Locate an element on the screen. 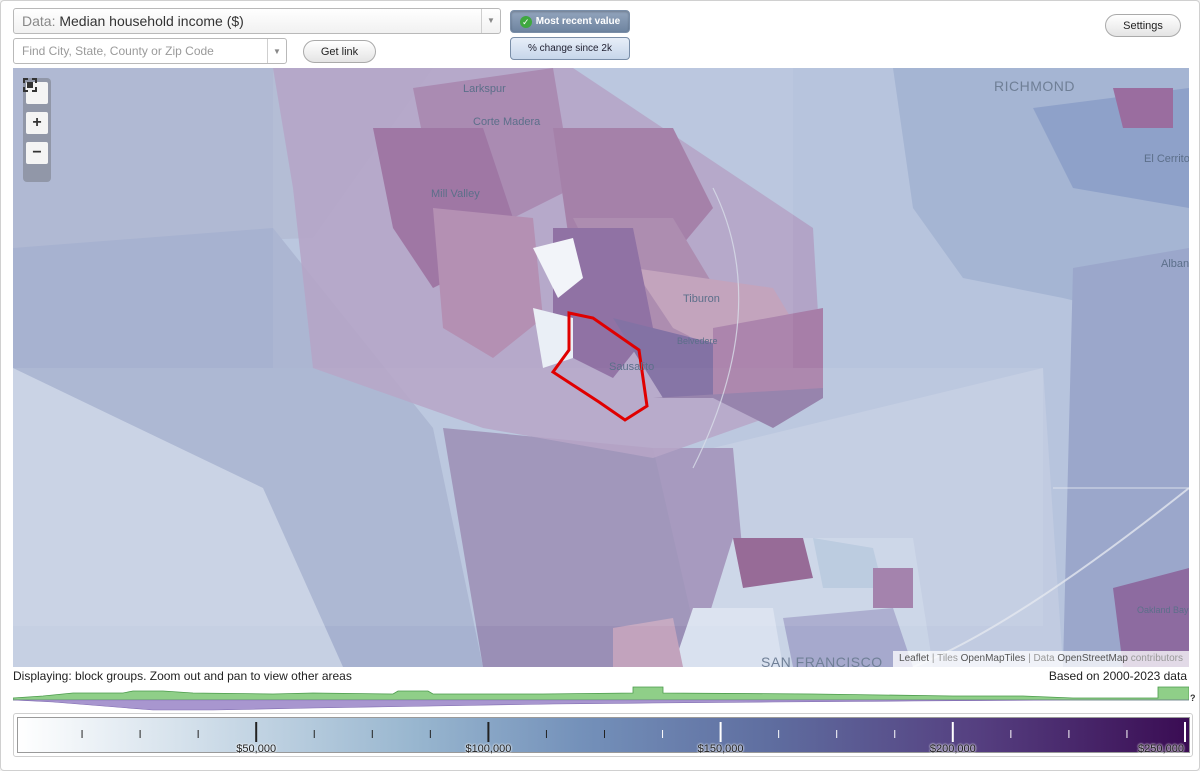  place-label: El Cerrito is located at coordinates (1166, 159).